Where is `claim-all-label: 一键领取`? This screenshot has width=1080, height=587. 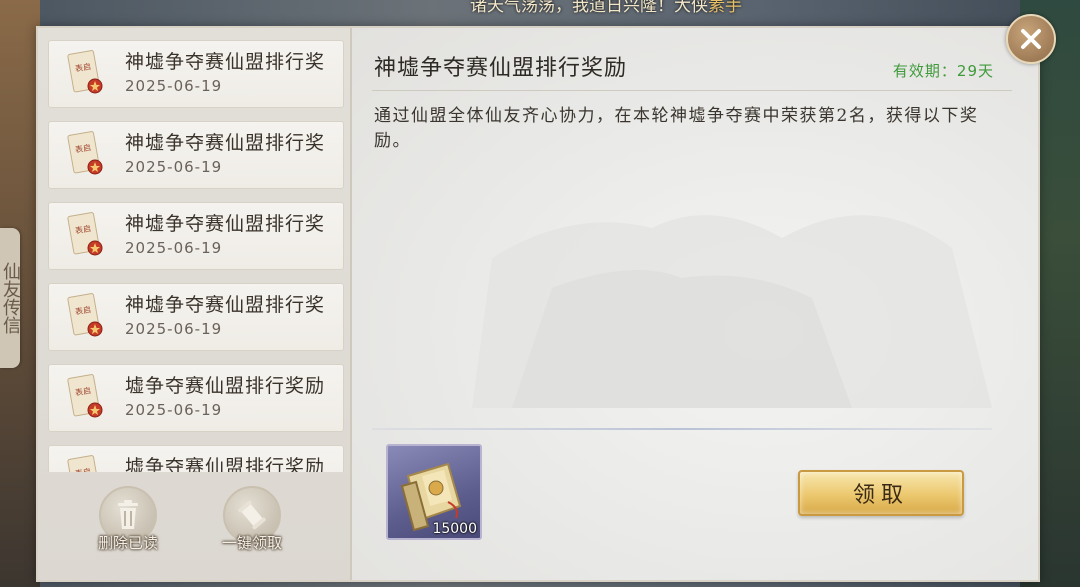
claim-all-label: 一键领取 is located at coordinates (251, 543).